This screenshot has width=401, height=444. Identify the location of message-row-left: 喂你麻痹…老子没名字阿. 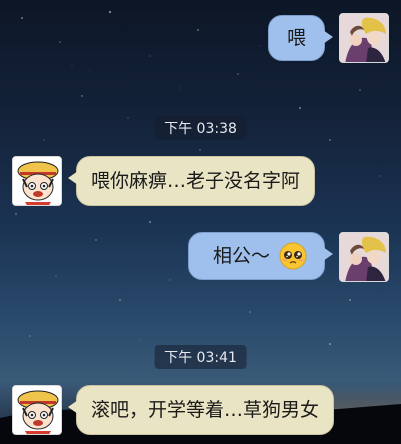
(164, 181).